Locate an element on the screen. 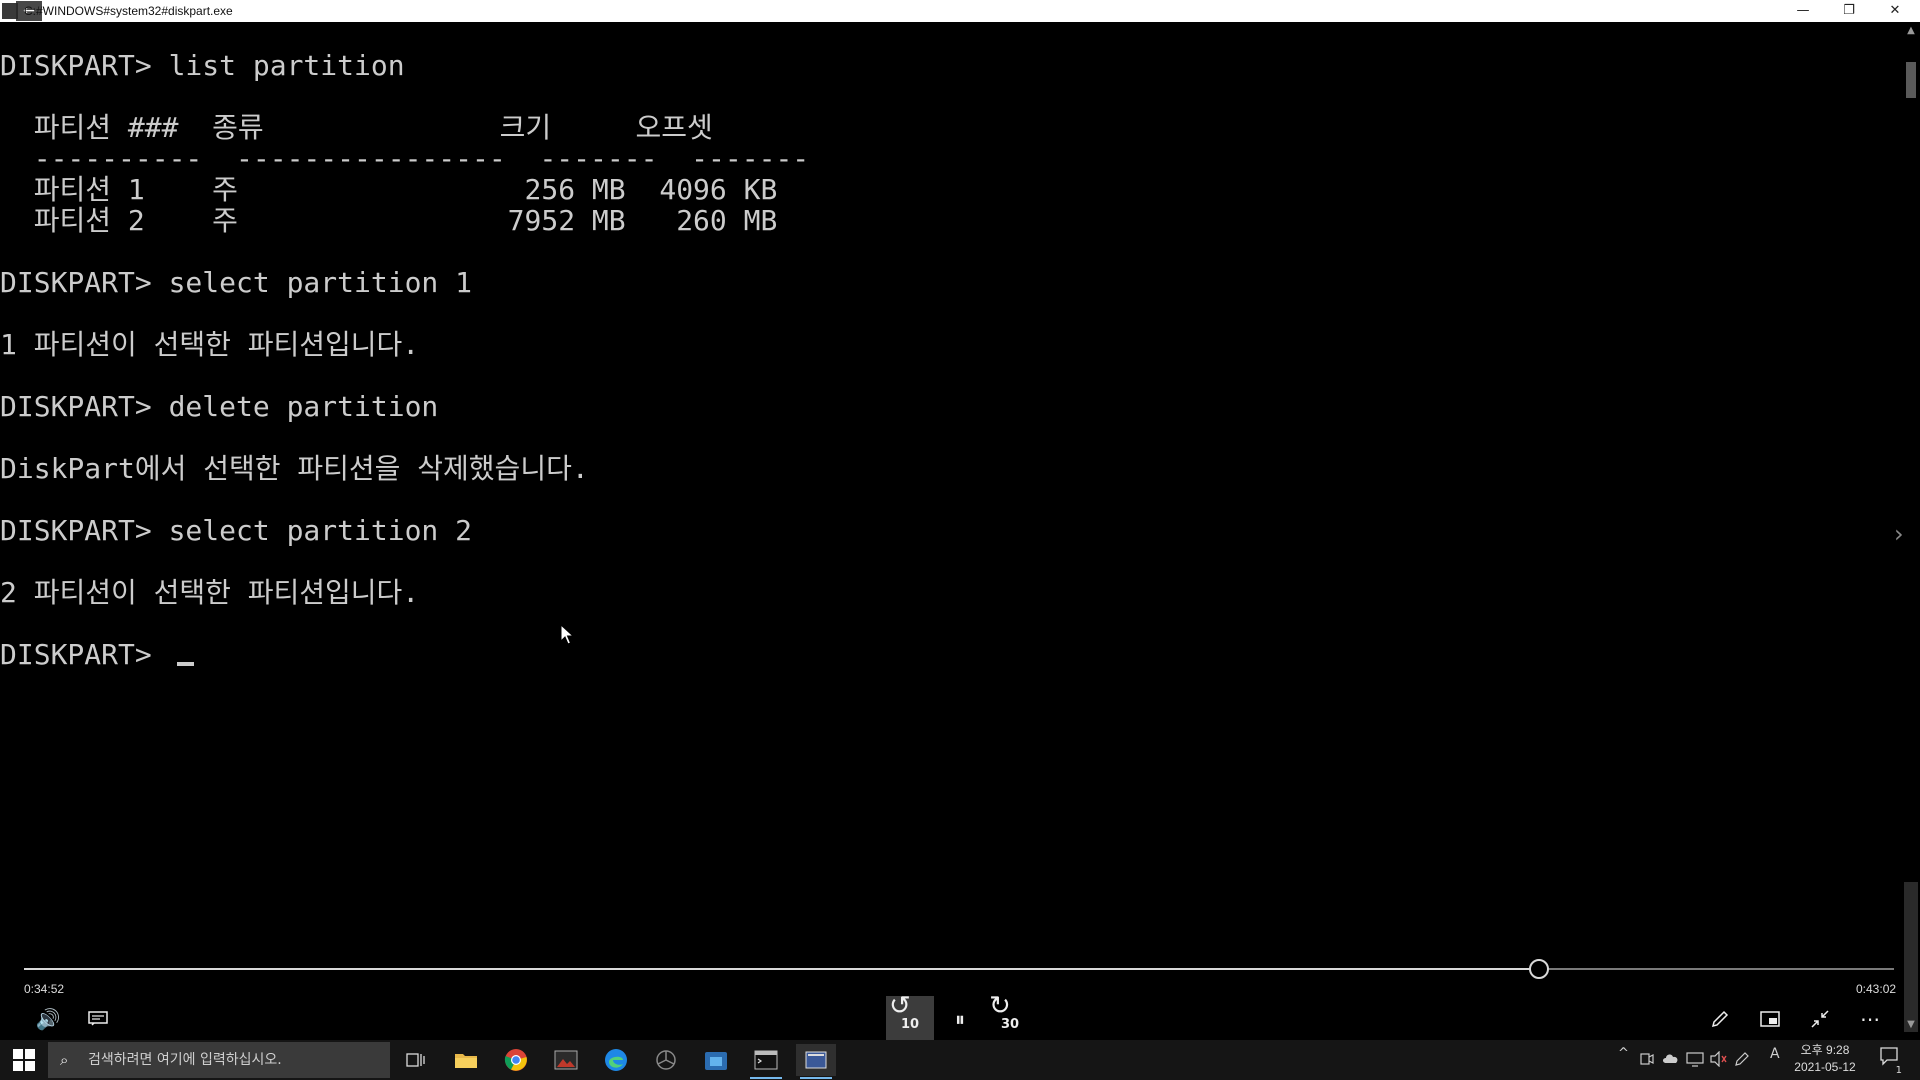 This screenshot has width=1920, height=1080. terminal-button is located at coordinates (766, 1061).